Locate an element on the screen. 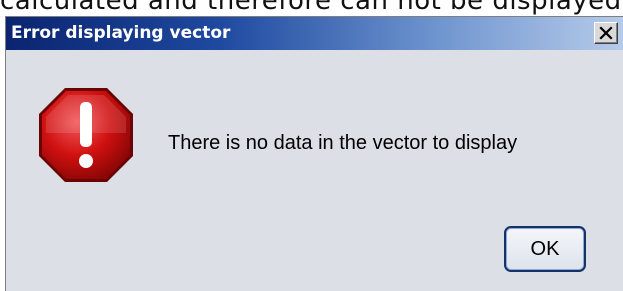 Image resolution: width=623 pixels, height=291 pixels. close-button is located at coordinates (606, 33).